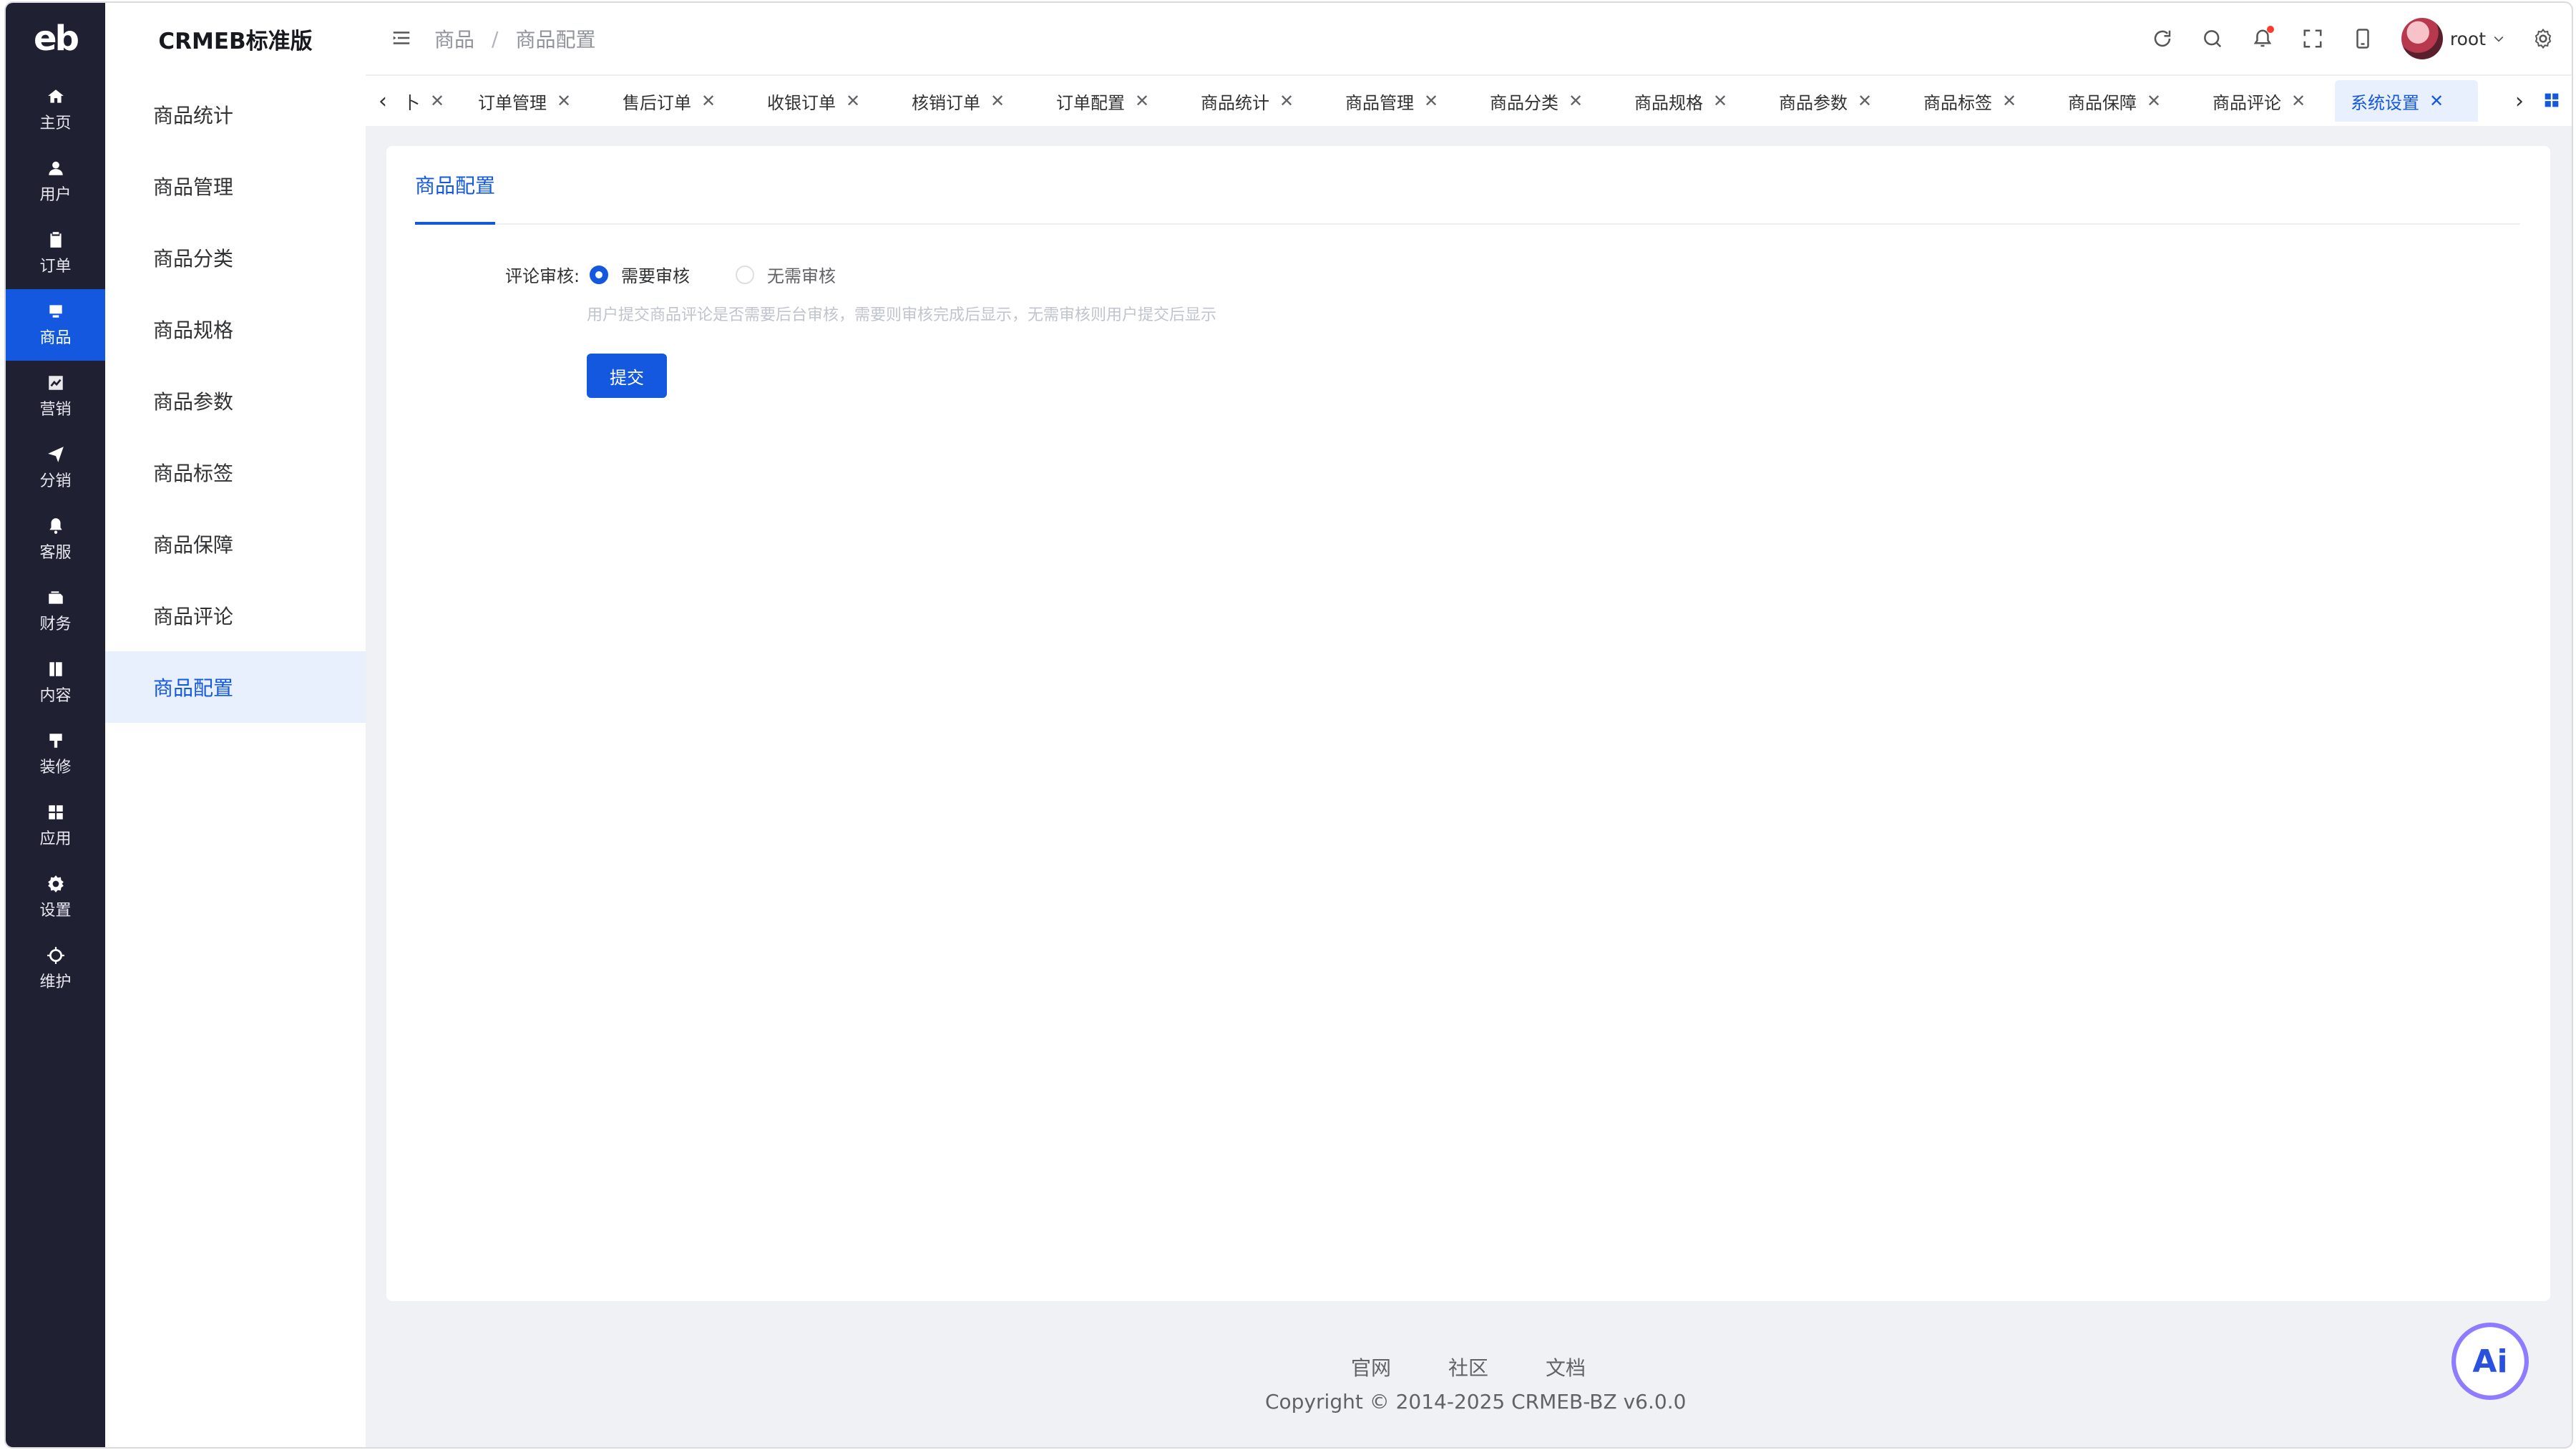 This screenshot has width=2576, height=1450. Describe the element at coordinates (1566, 1367) in the screenshot. I see `footer-link-docs: 文档` at that location.